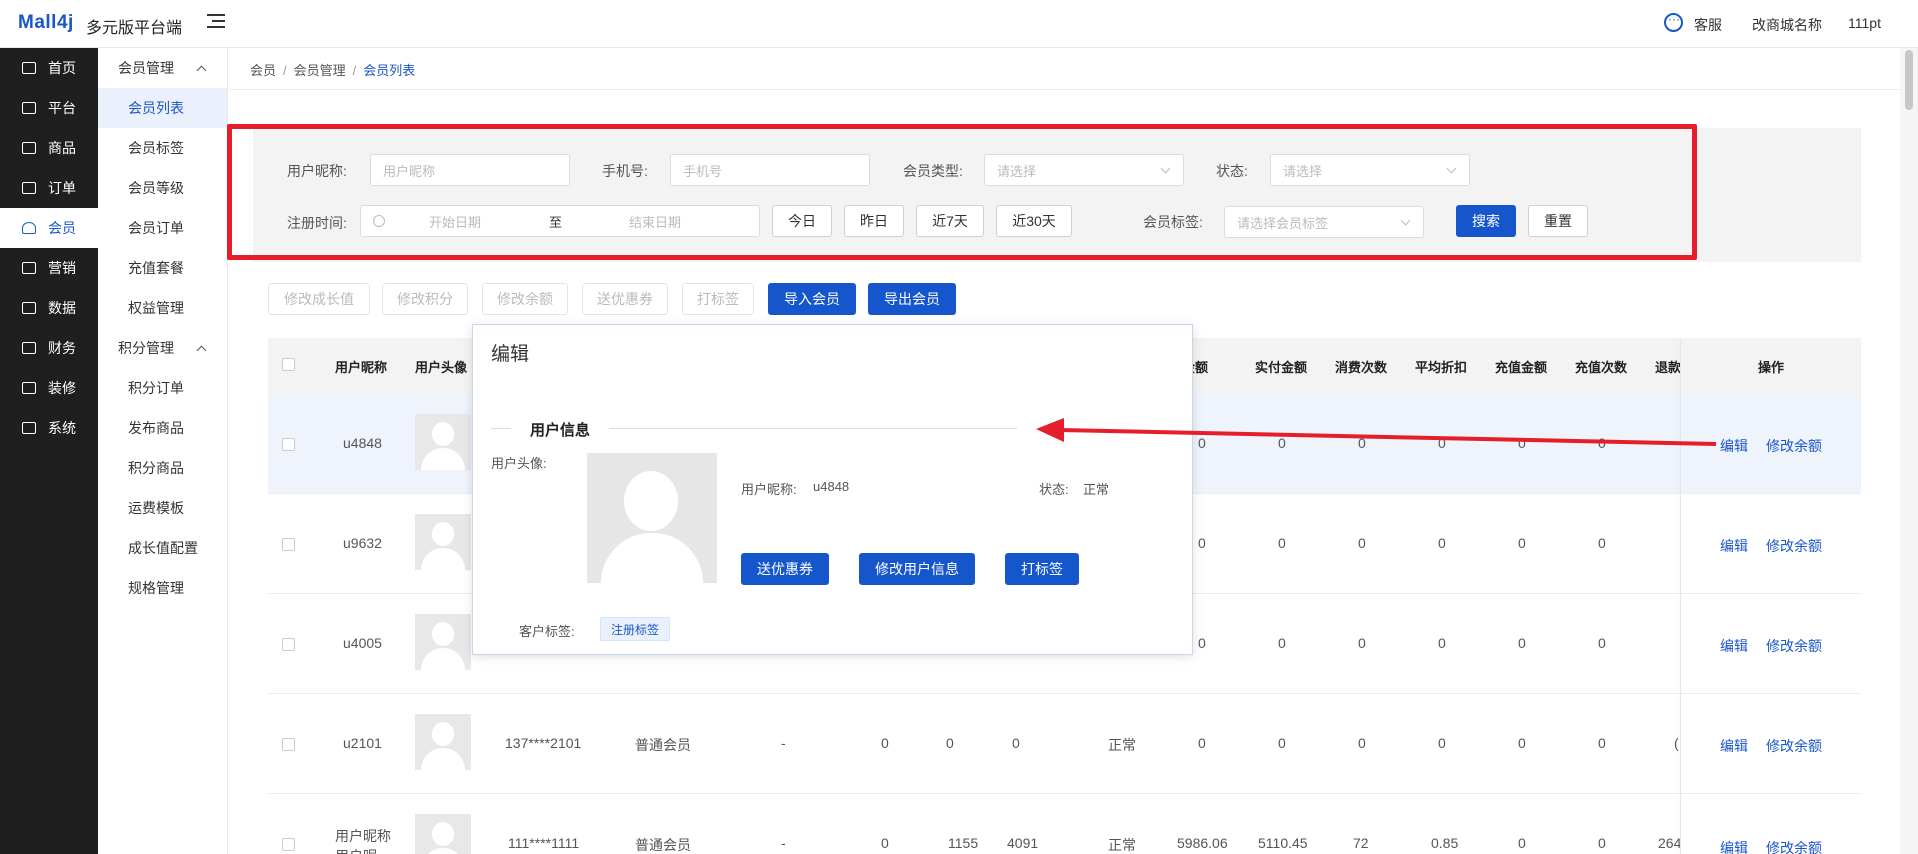 The height and width of the screenshot is (854, 1918). I want to click on annotation-arrow-head, so click(1050, 430).